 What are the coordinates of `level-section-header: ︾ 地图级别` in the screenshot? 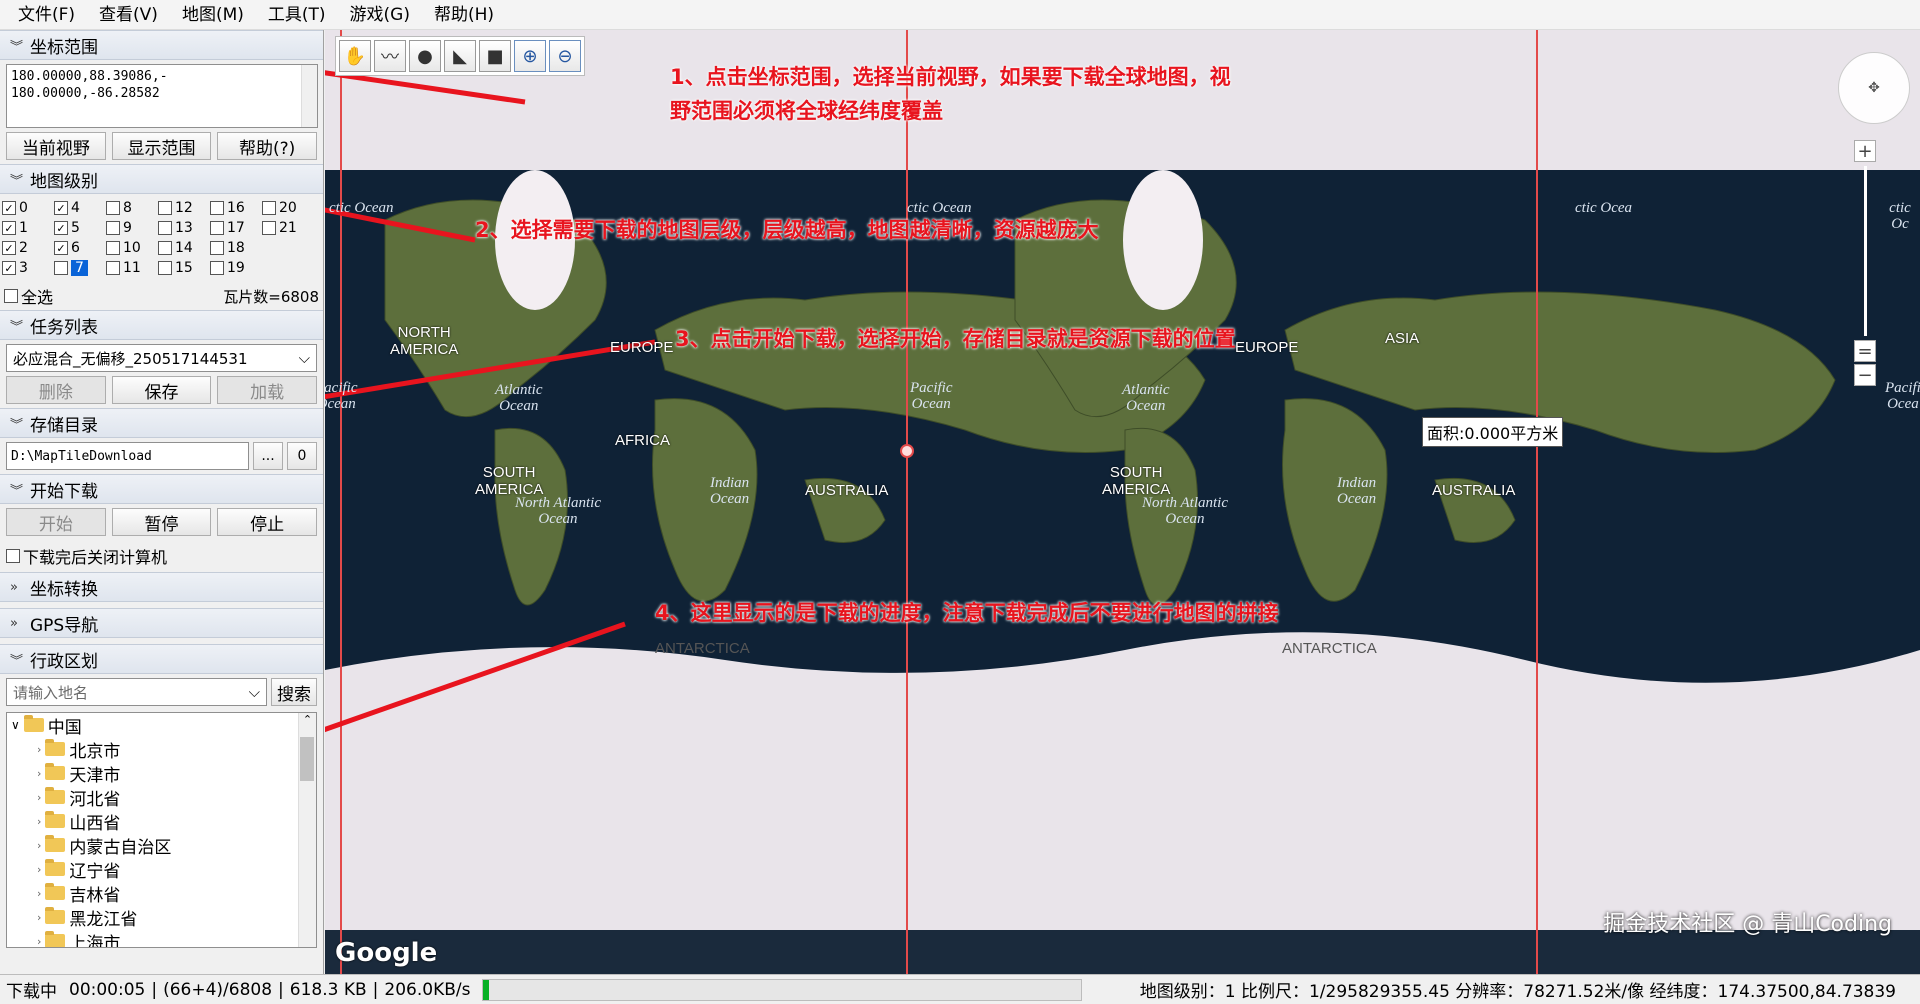 It's located at (161, 179).